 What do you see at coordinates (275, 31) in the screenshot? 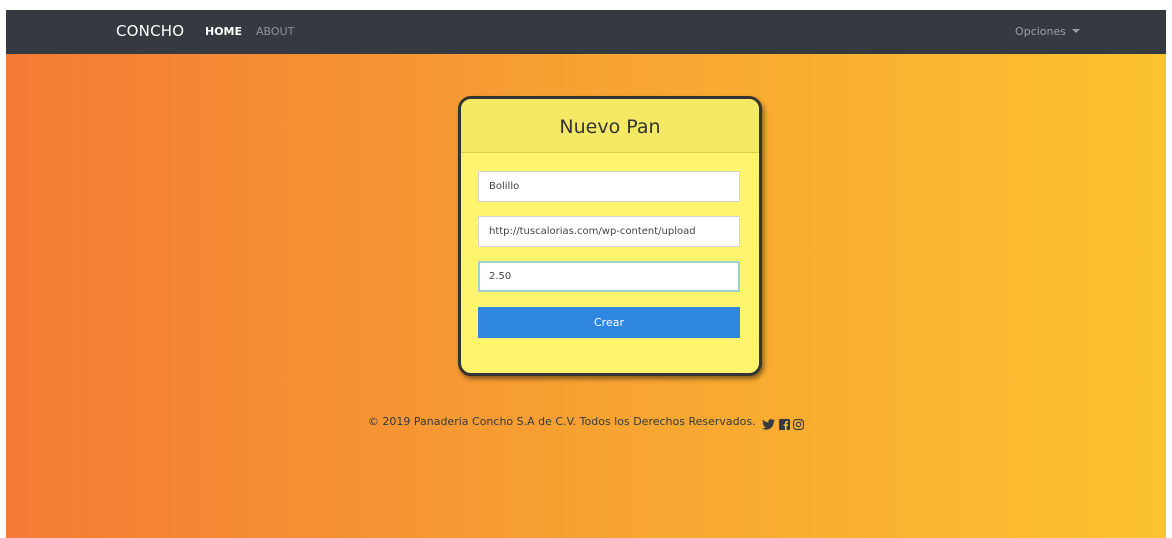
I see `nav-link-about: ABOUT` at bounding box center [275, 31].